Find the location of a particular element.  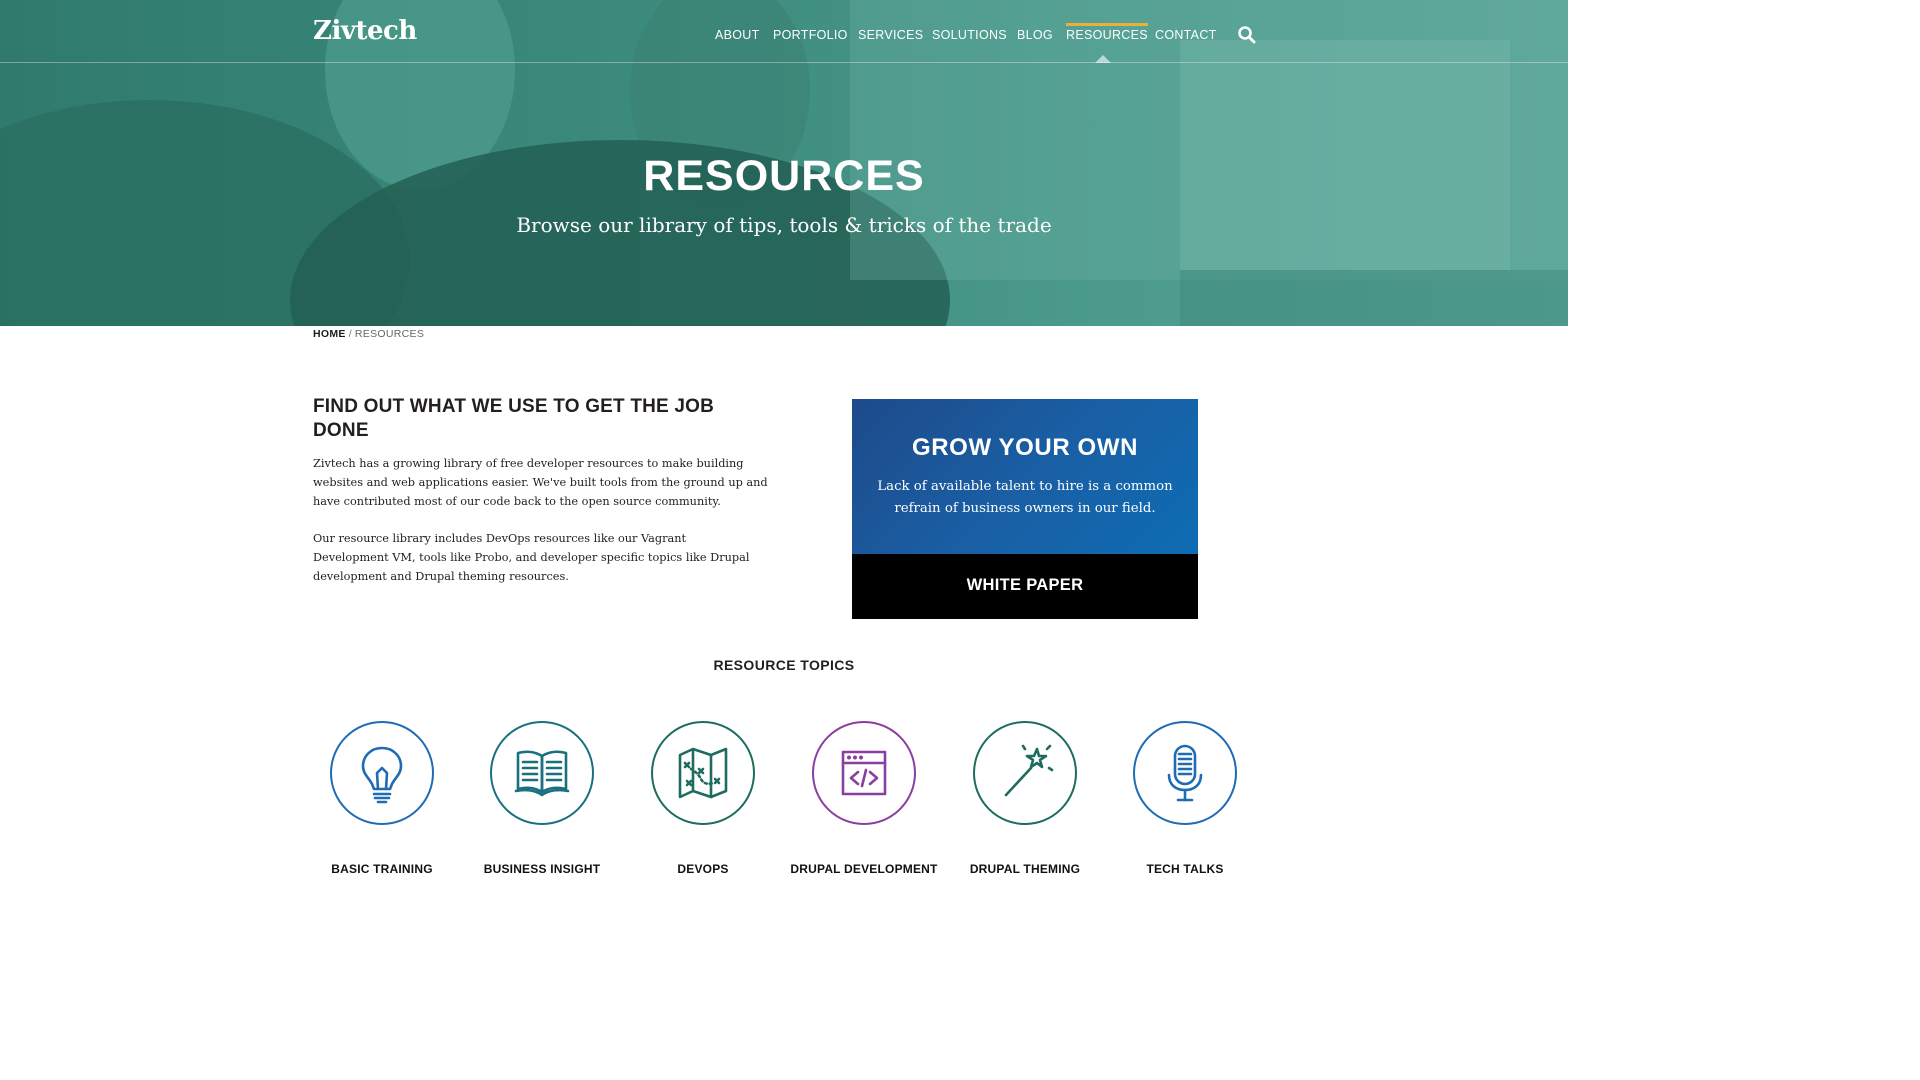

white-paper-button-label: WHITE PAPER is located at coordinates (1025, 585).